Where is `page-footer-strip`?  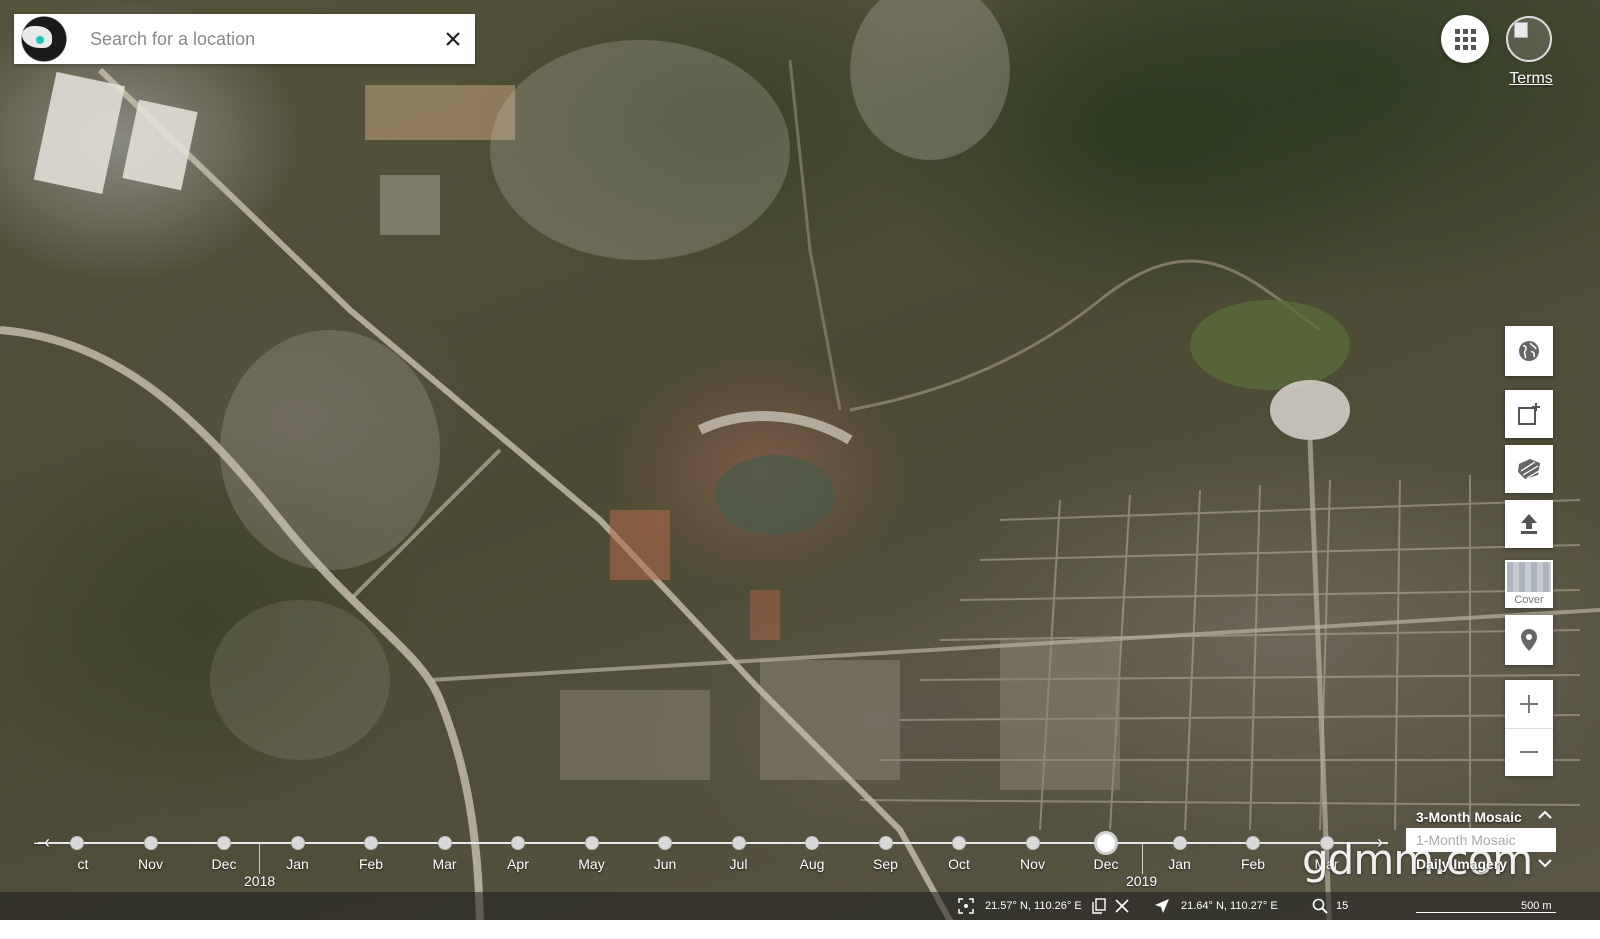
page-footer-strip is located at coordinates (800, 929).